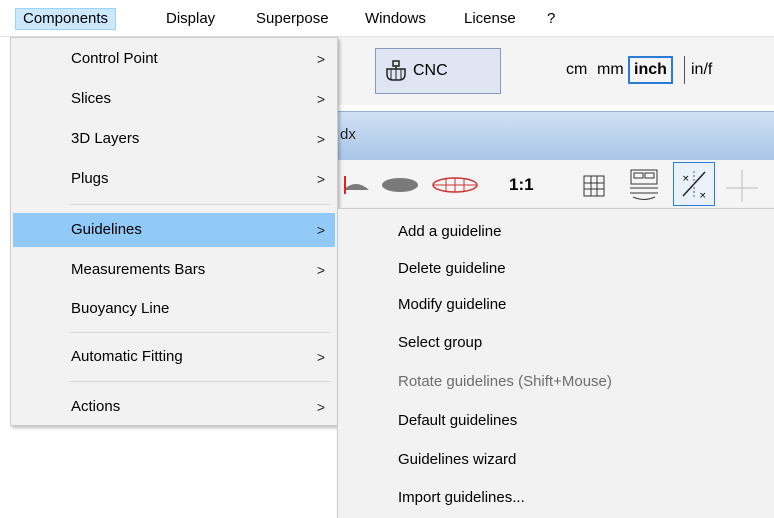  What do you see at coordinates (610, 70) in the screenshot?
I see `unit-mm: mm` at bounding box center [610, 70].